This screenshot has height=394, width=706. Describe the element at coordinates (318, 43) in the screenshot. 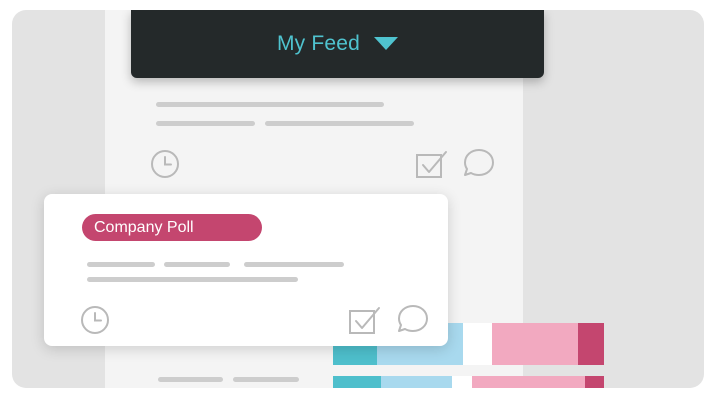

I see `feed-title: My Feed` at that location.